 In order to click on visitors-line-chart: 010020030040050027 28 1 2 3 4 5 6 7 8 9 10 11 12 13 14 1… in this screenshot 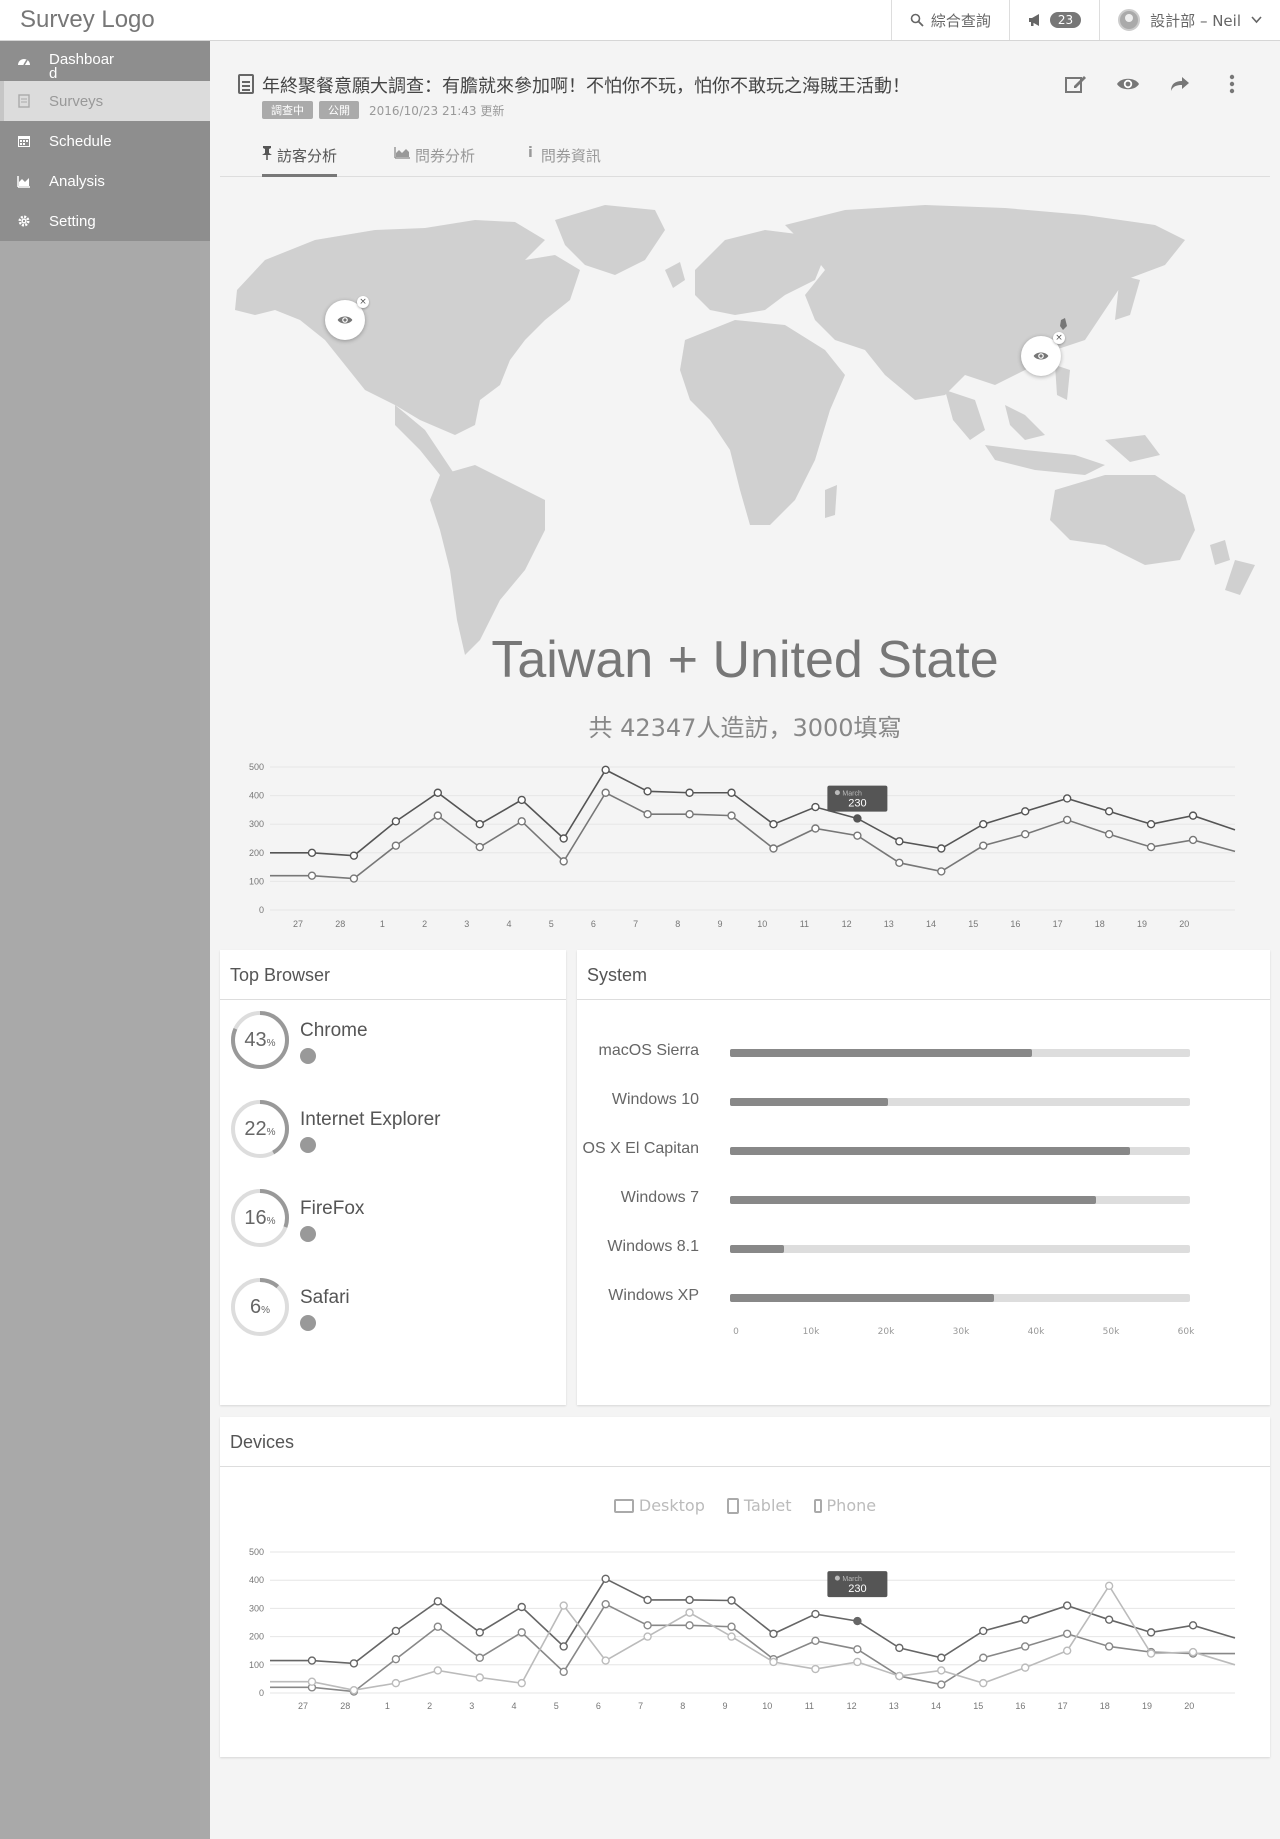, I will do `click(742, 845)`.